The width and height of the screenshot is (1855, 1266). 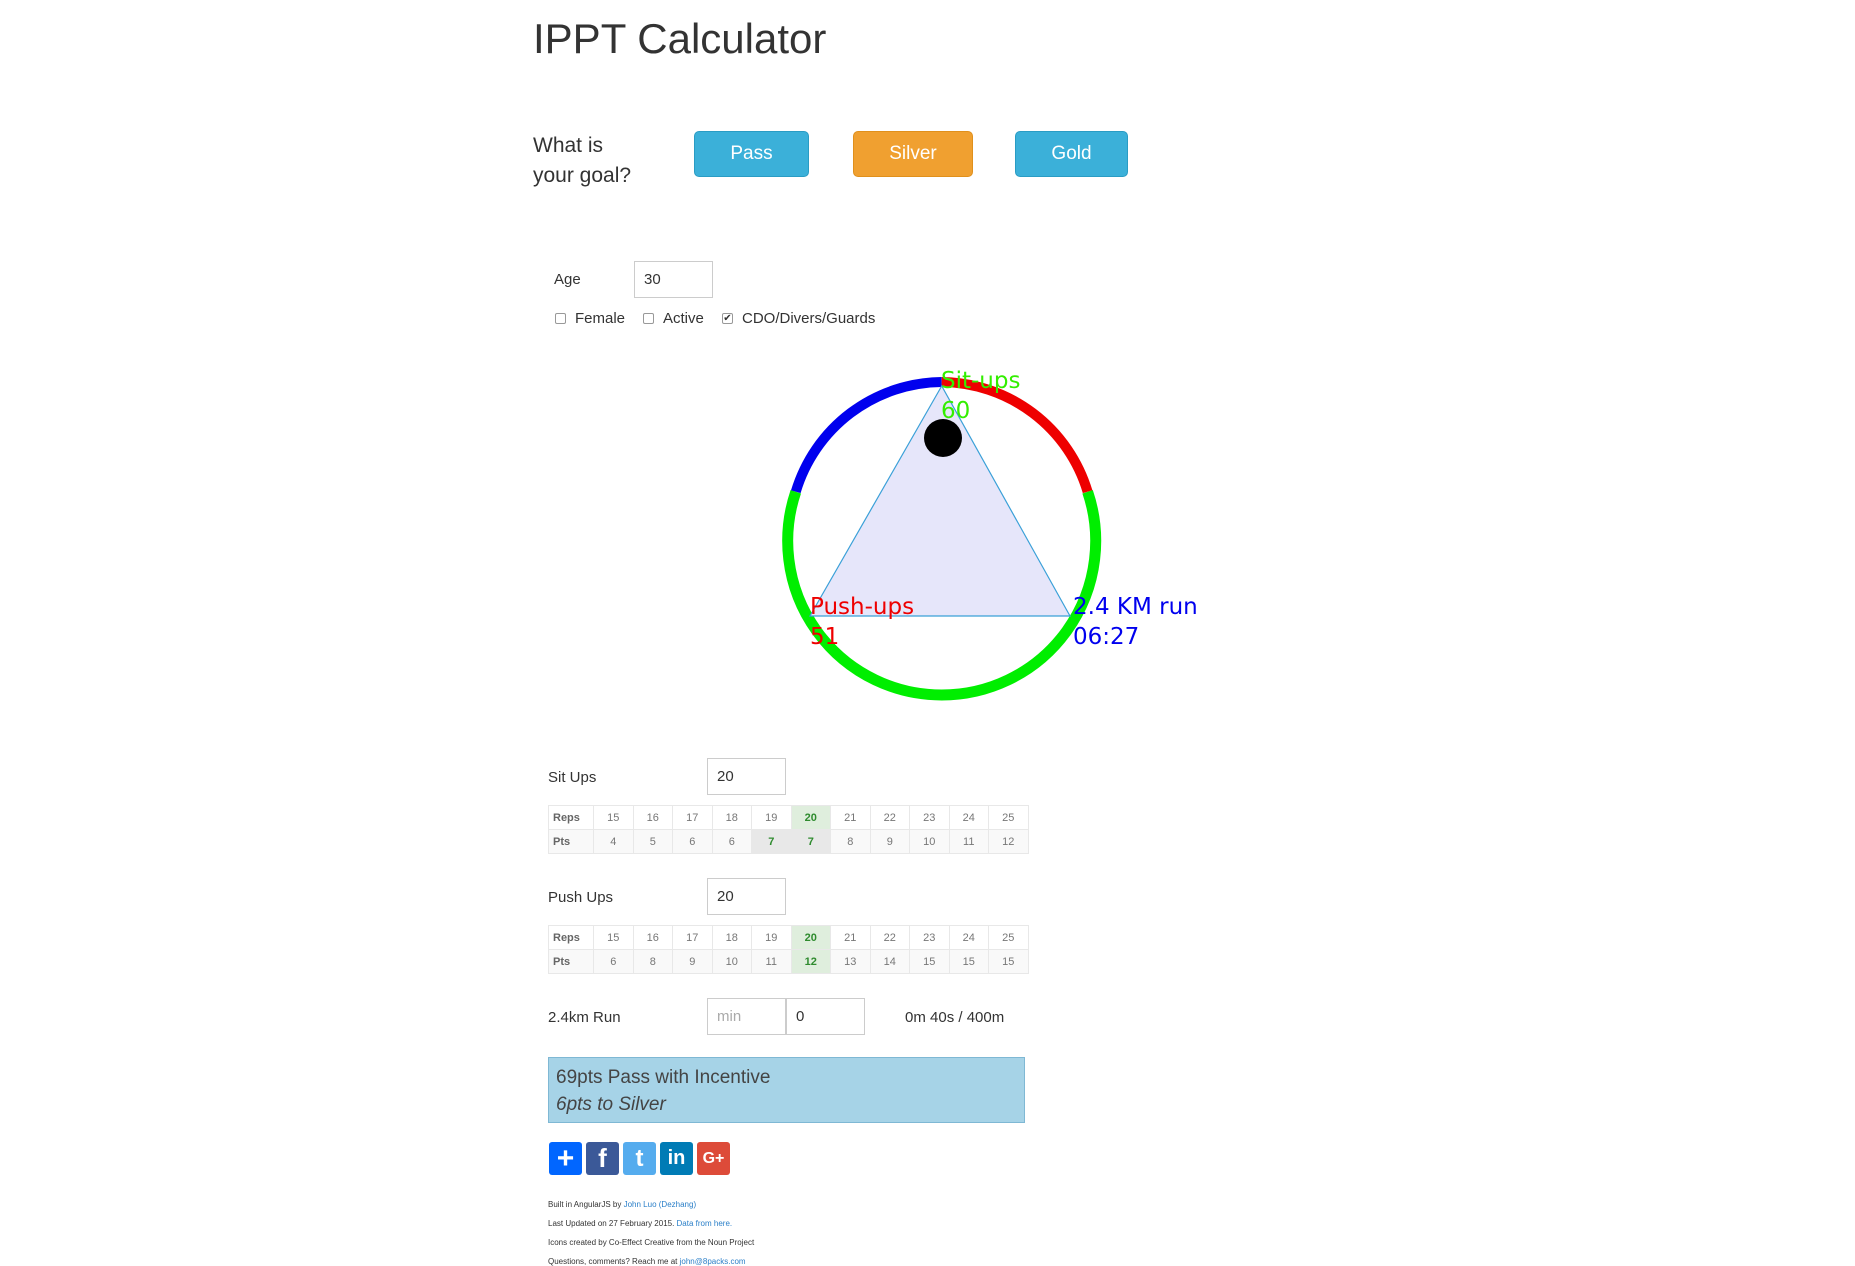 What do you see at coordinates (913, 154) in the screenshot?
I see `silver-goal-button: Silver` at bounding box center [913, 154].